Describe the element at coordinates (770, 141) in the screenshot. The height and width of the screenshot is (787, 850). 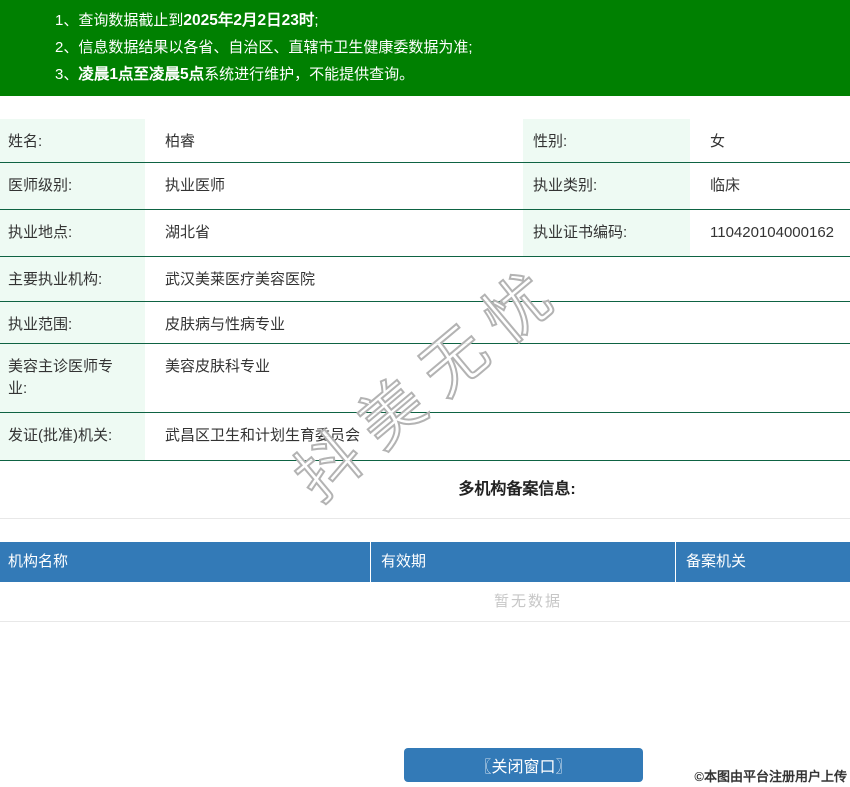
I see `field-value-gender: 女` at that location.